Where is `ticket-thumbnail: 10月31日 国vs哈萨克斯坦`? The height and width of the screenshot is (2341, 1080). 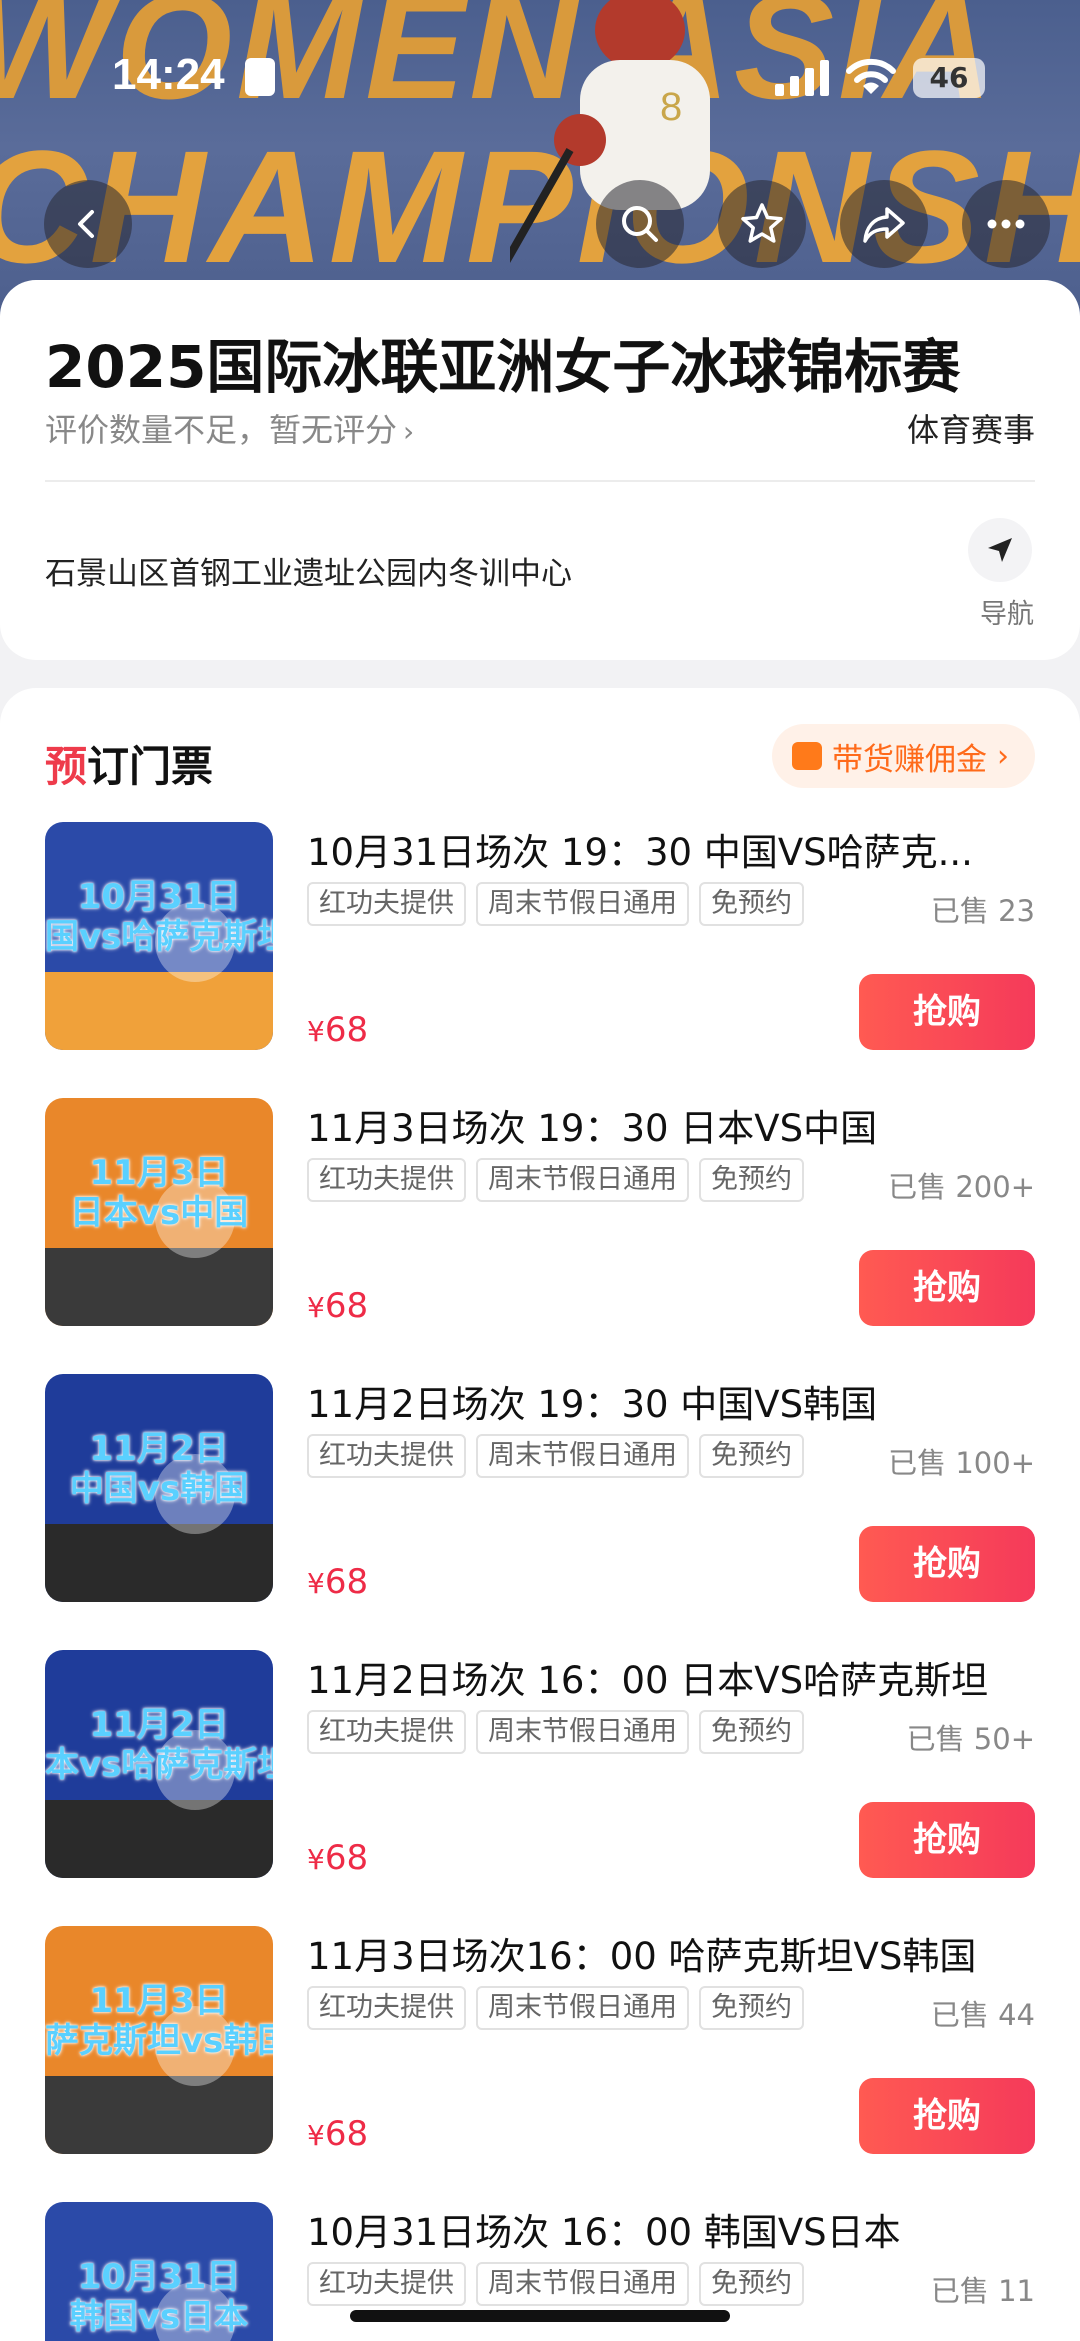
ticket-thumbnail: 10月31日 国vs哈萨克斯坦 is located at coordinates (159, 936).